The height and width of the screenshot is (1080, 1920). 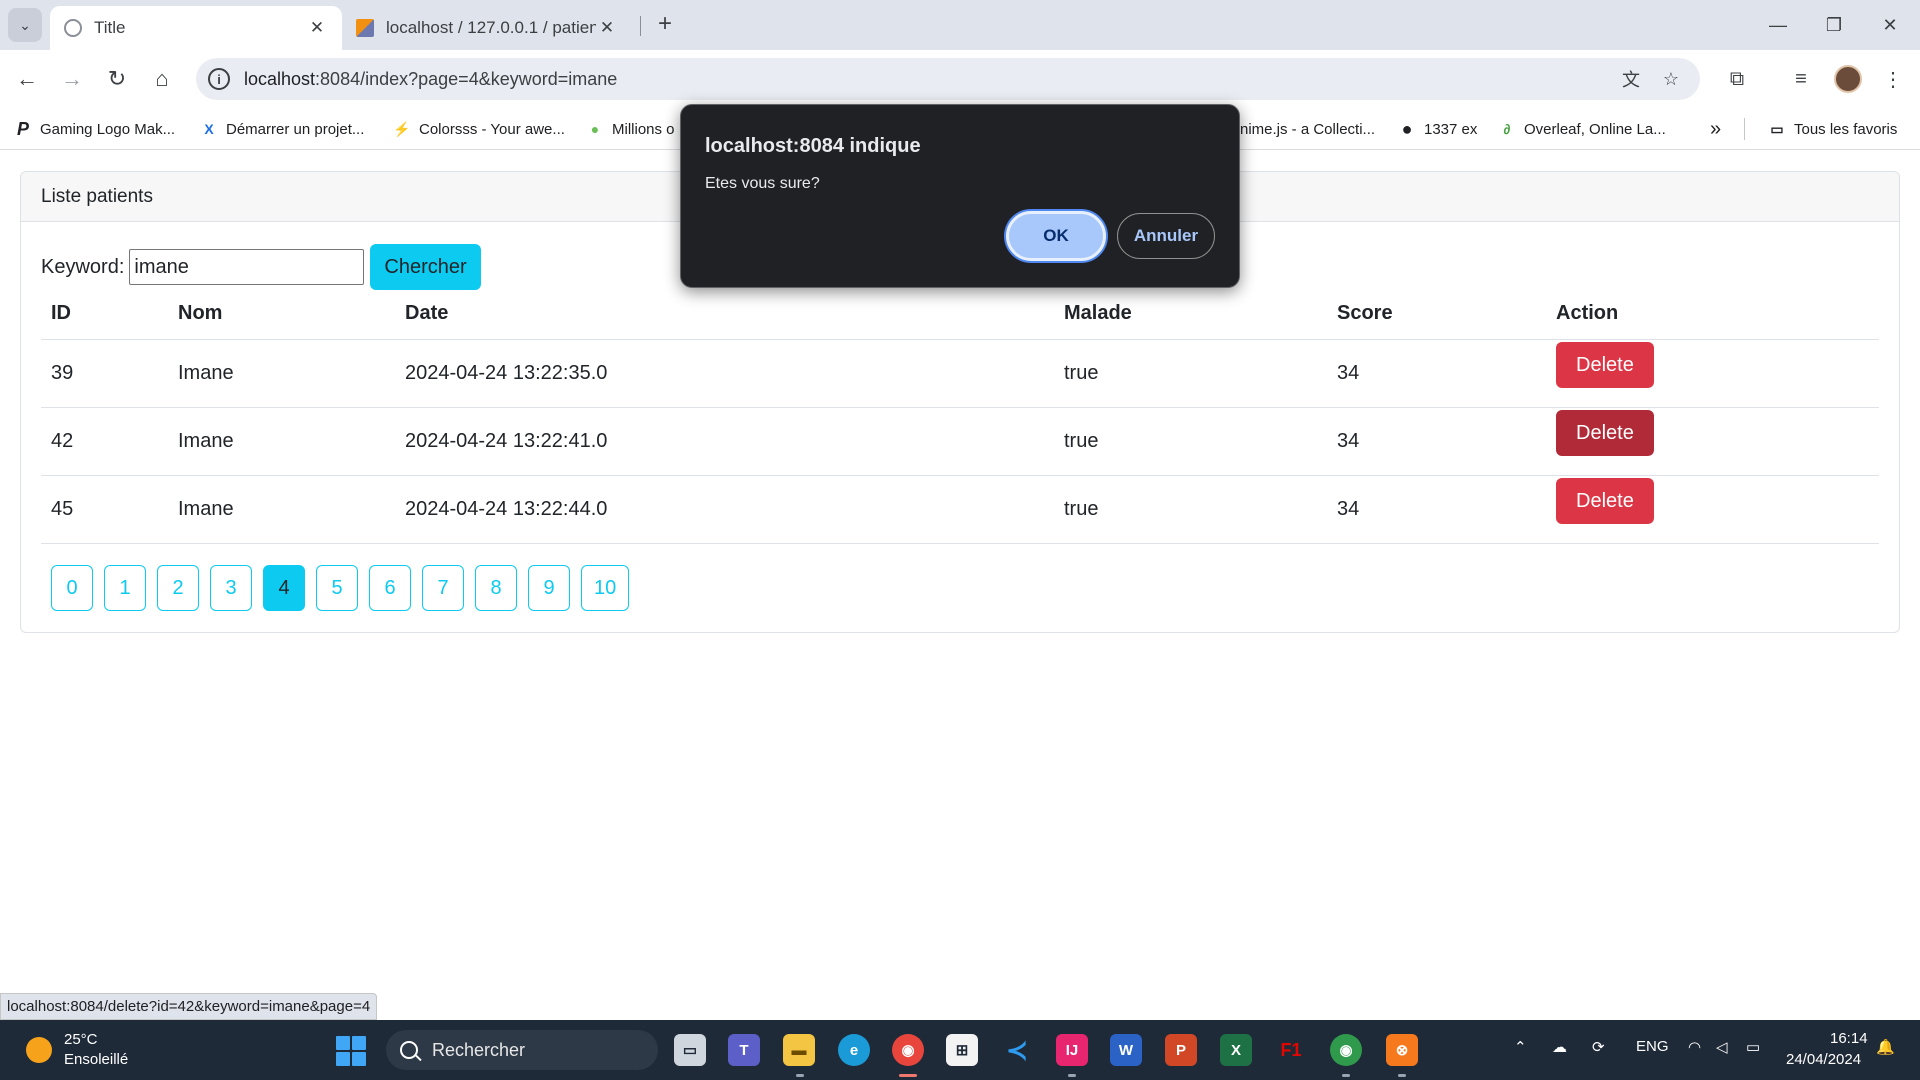 I want to click on weather-temperature: 25°C, so click(x=81, y=1039).